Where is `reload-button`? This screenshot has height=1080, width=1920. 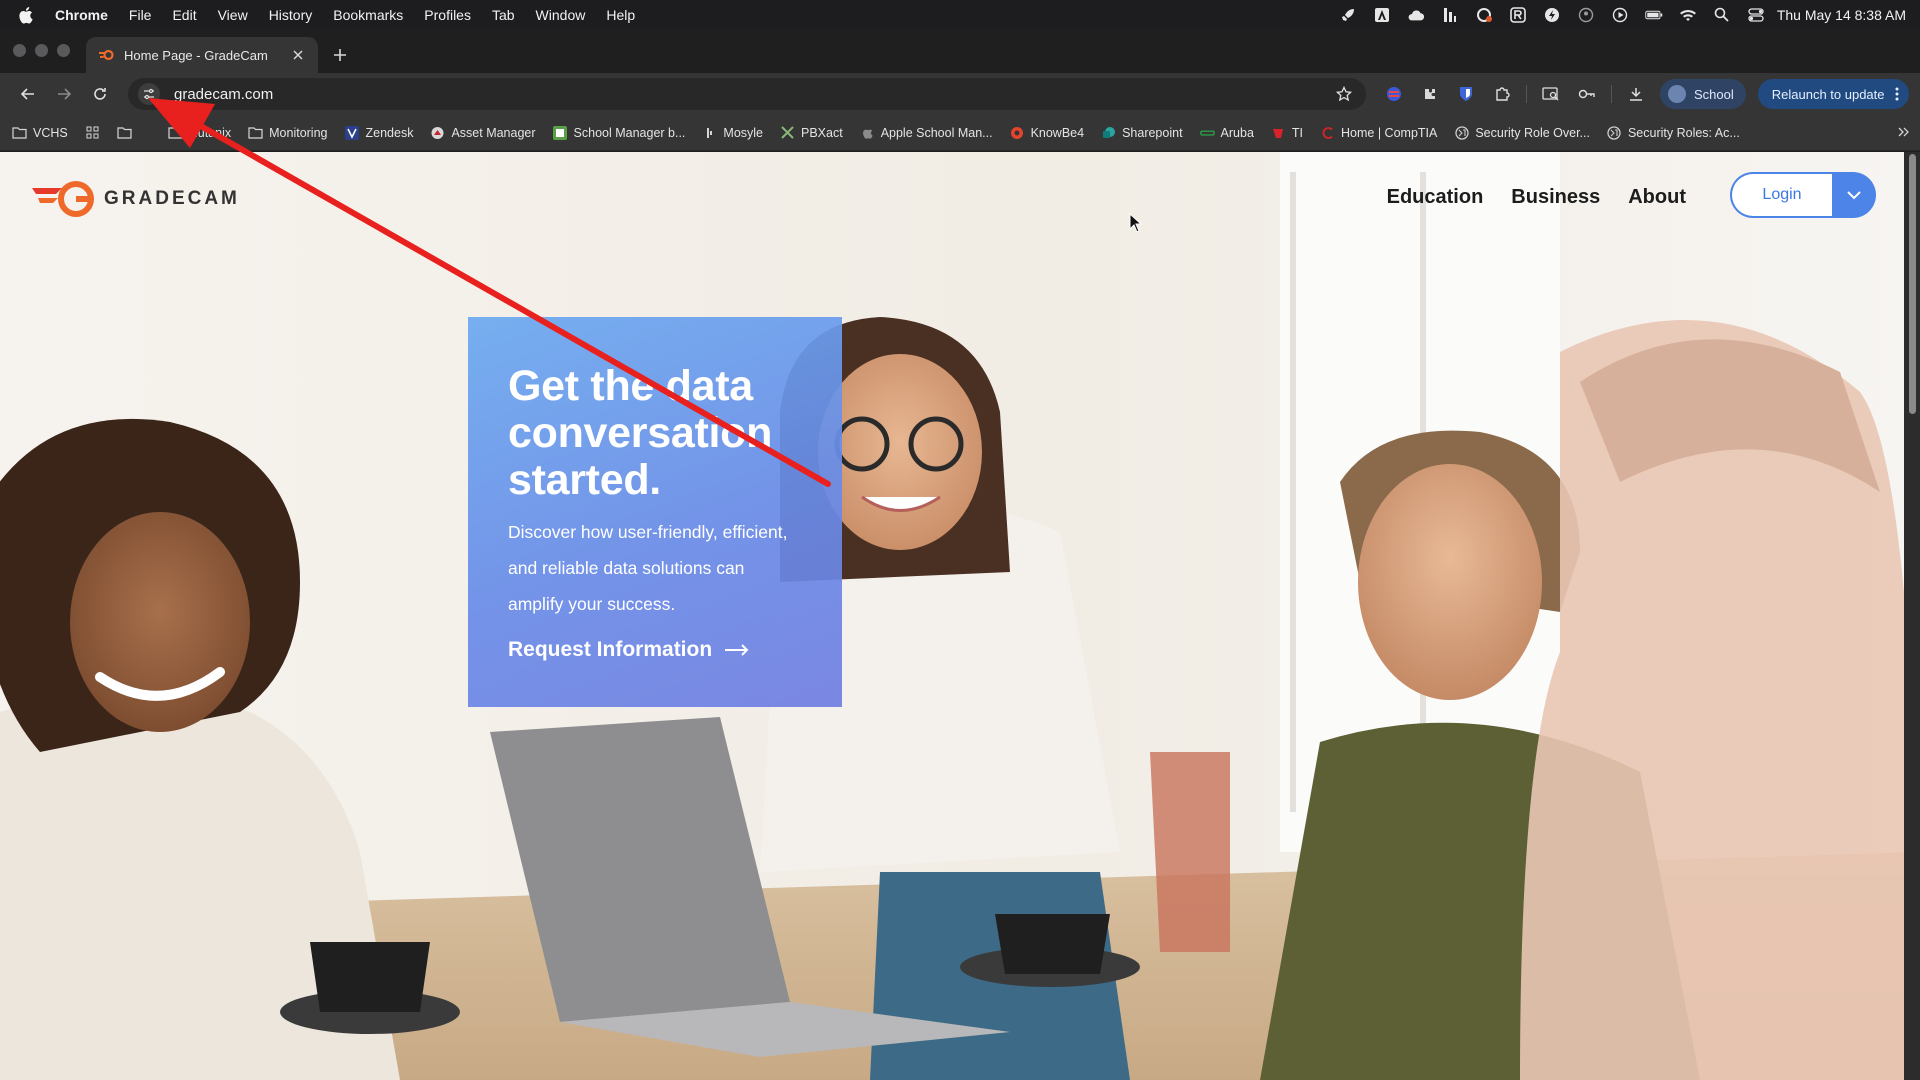
reload-button is located at coordinates (100, 94).